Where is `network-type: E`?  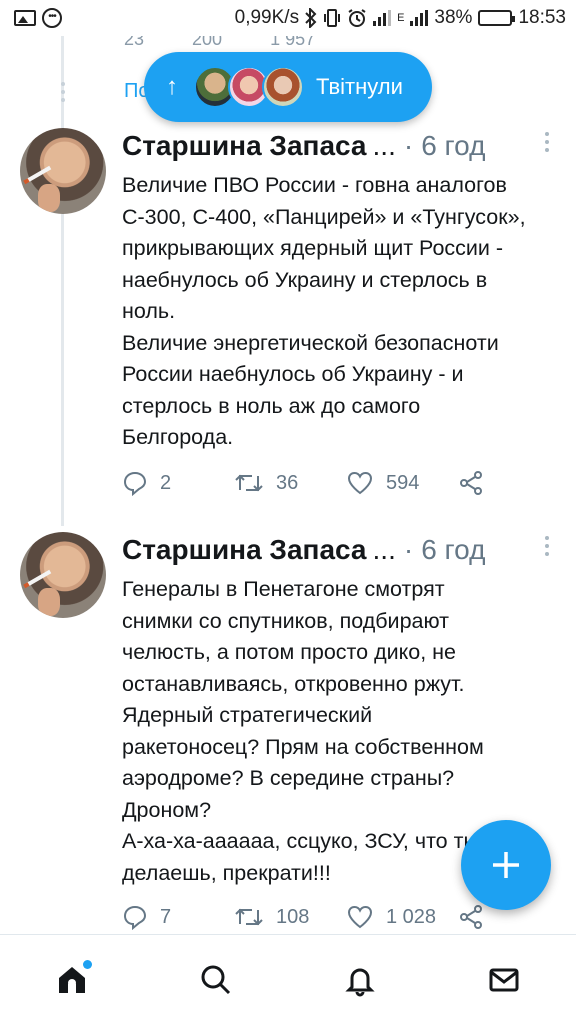 network-type: E is located at coordinates (401, 18).